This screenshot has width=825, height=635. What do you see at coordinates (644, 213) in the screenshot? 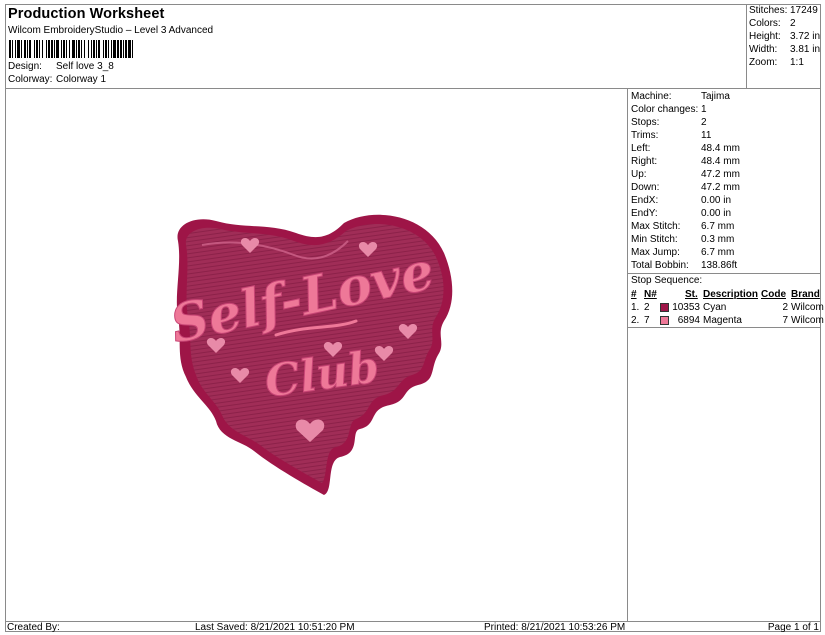
I see `endy-label: EndY:` at bounding box center [644, 213].